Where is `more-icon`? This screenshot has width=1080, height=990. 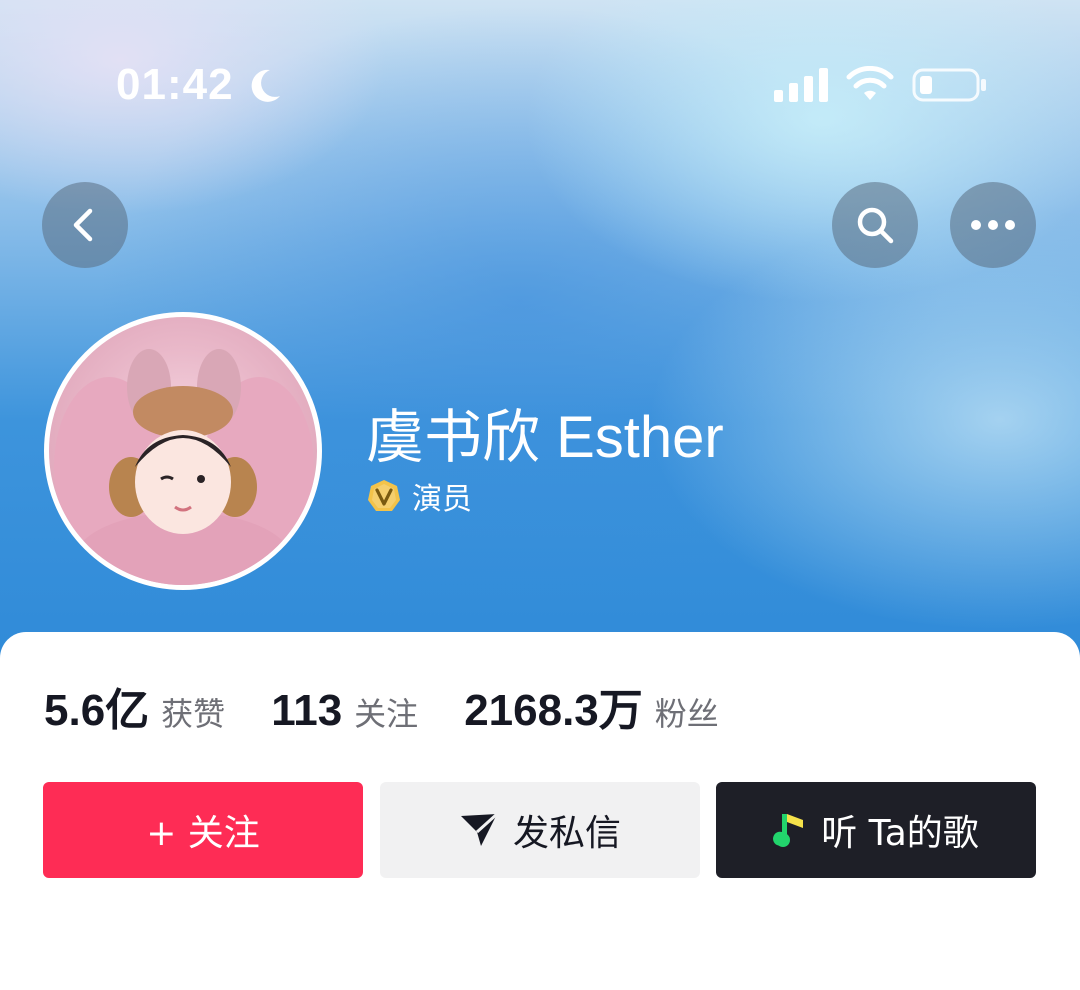
more-icon is located at coordinates (993, 225).